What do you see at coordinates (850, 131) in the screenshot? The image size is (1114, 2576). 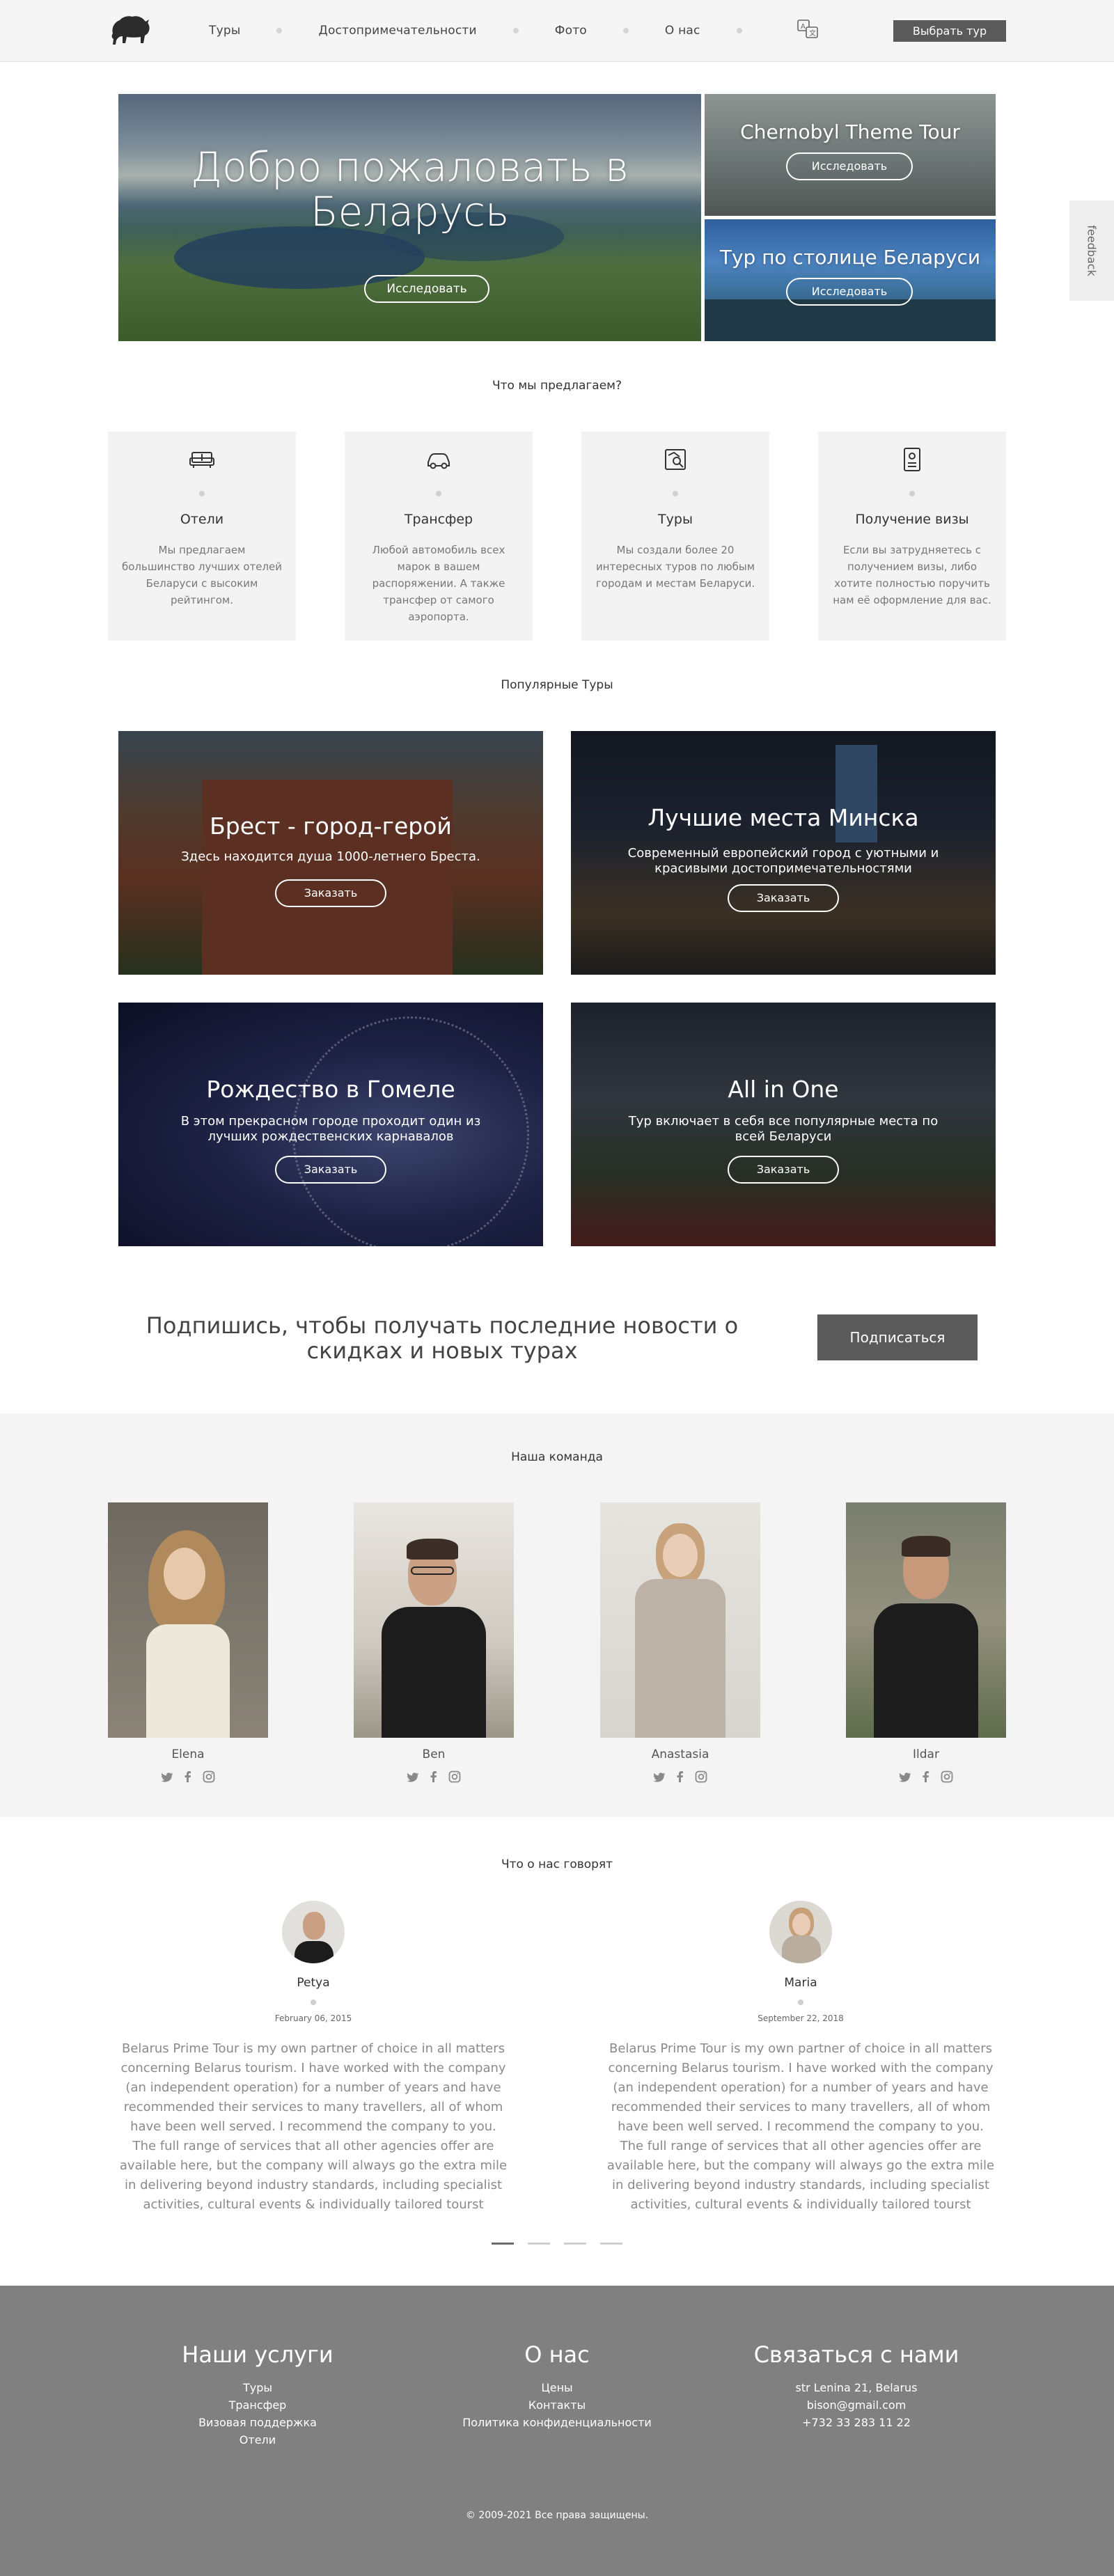 I see `hero-card-title: Chernobyl Theme Tour` at bounding box center [850, 131].